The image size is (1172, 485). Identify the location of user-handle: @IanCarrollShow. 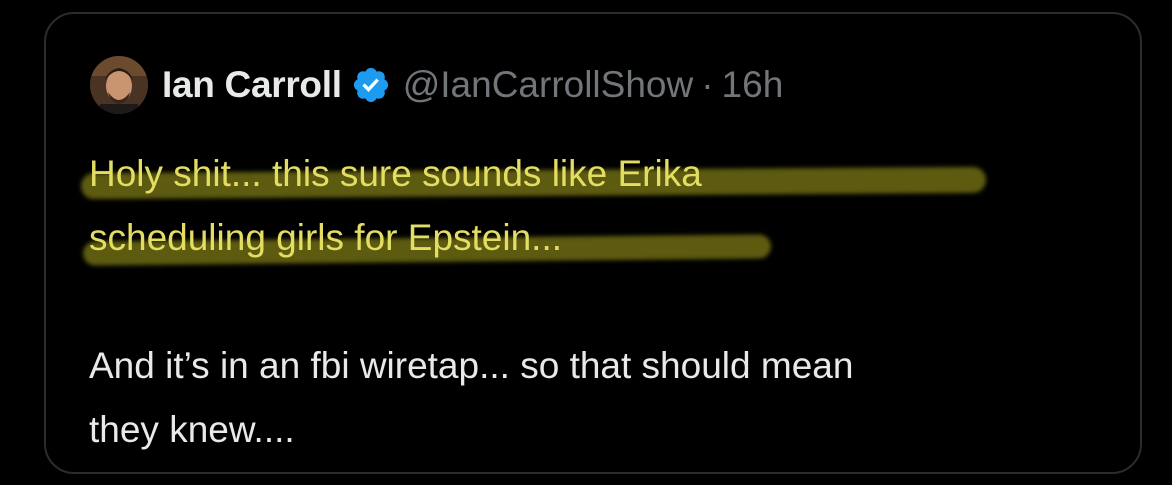
(548, 85).